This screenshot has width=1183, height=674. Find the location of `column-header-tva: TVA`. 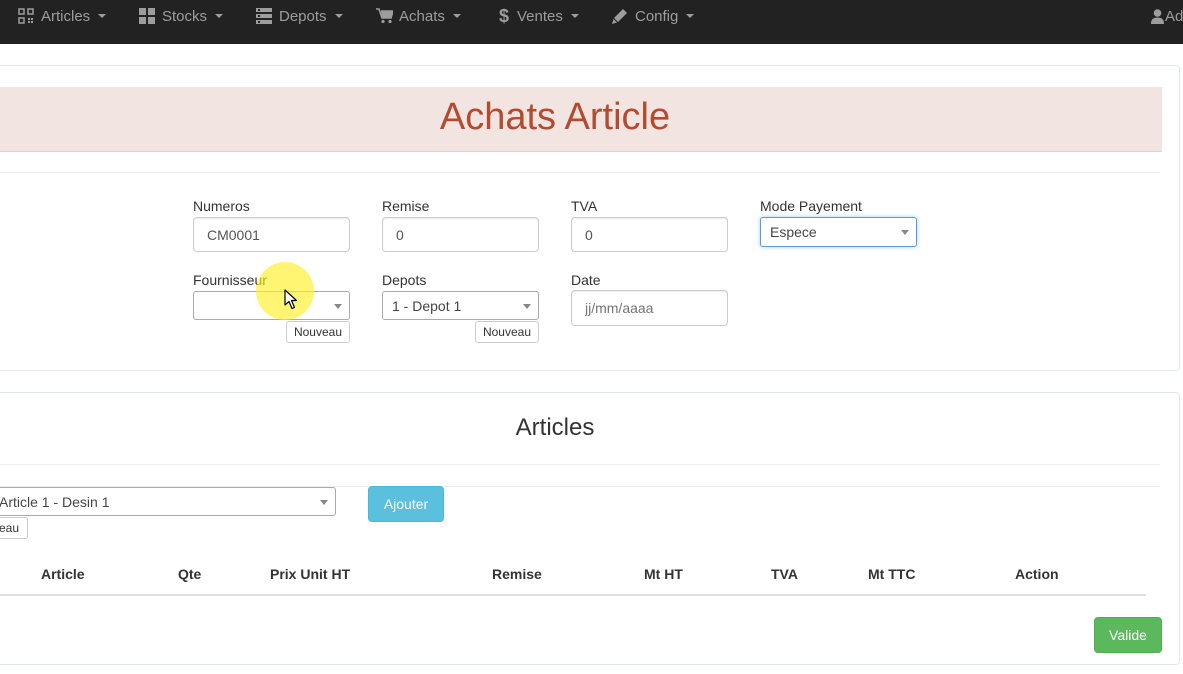

column-header-tva: TVA is located at coordinates (784, 574).